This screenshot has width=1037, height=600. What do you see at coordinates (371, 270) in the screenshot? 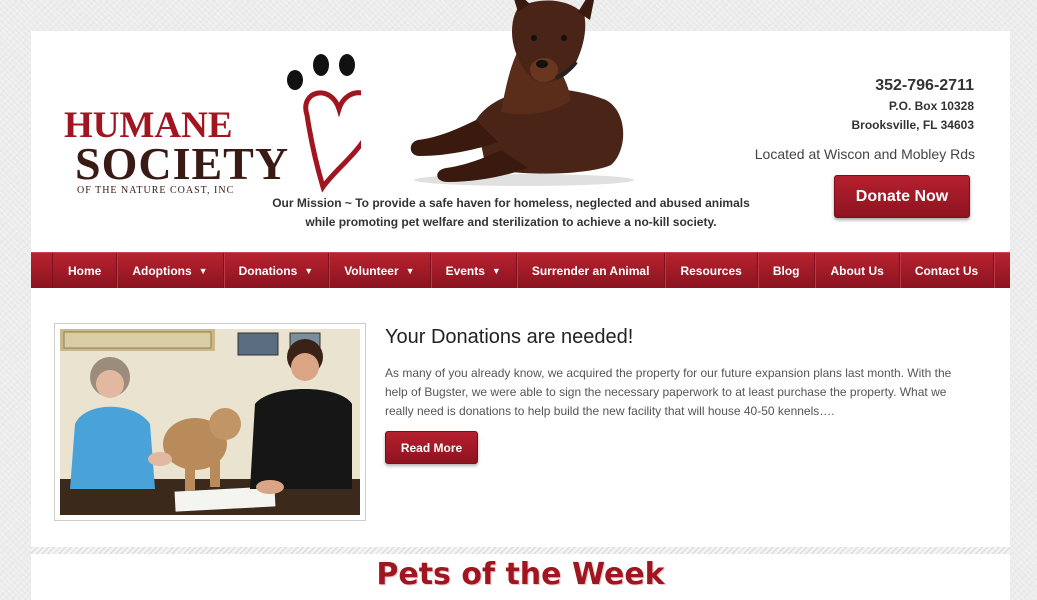
I see `nav-label: Volunteer` at bounding box center [371, 270].